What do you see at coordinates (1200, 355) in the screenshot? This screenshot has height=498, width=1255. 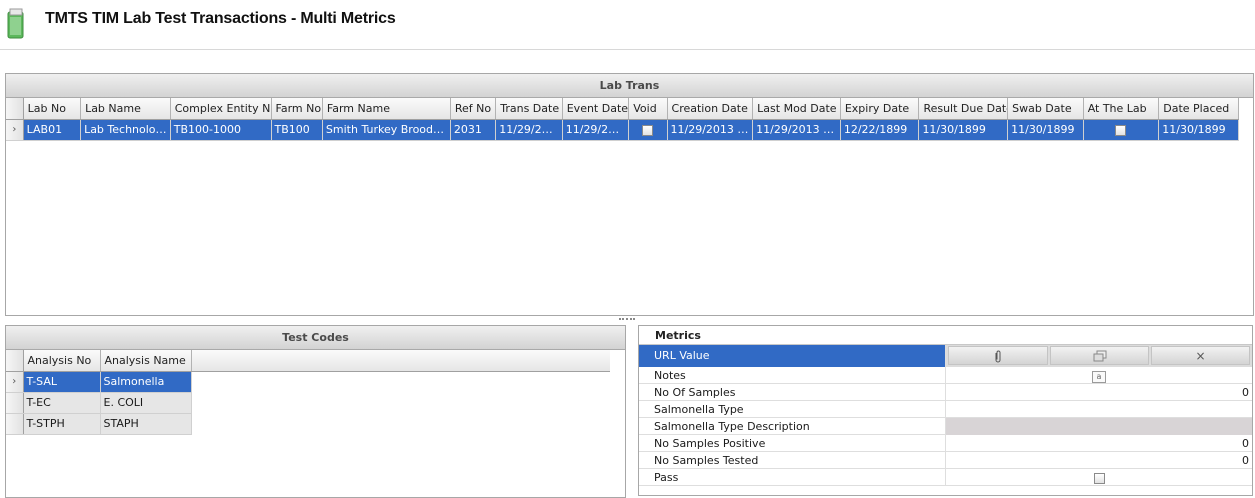 I see `clear-icon: ×` at bounding box center [1200, 355].